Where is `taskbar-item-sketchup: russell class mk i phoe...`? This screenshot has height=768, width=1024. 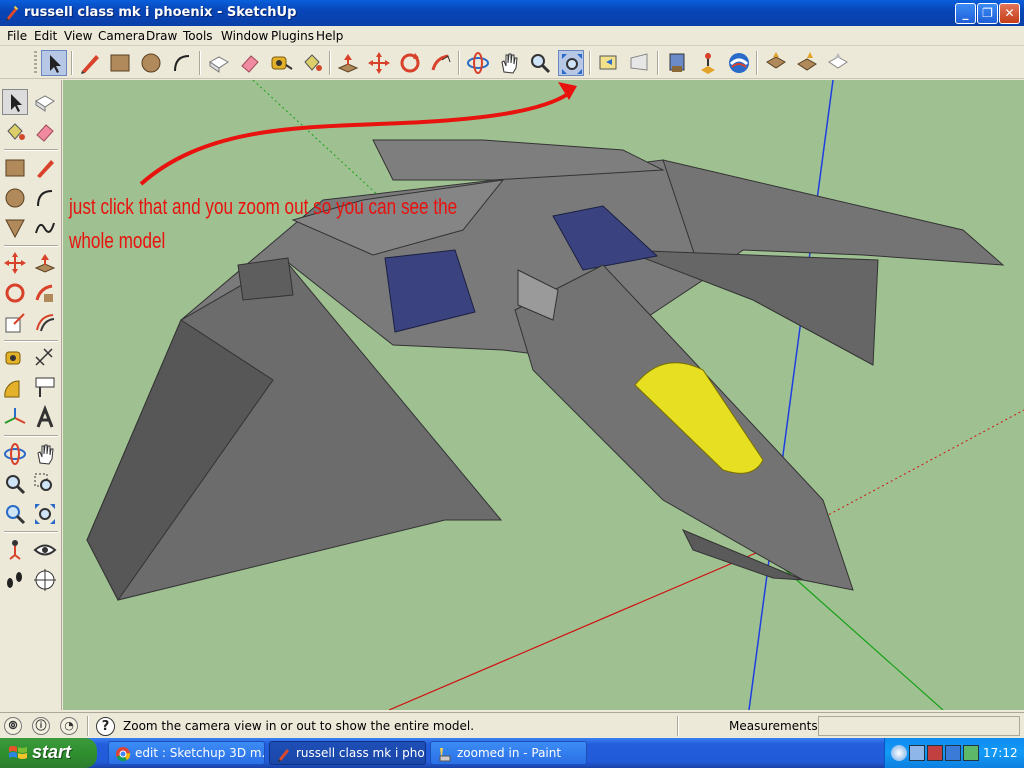
taskbar-item-sketchup: russell class mk i phoe... is located at coordinates (347, 753).